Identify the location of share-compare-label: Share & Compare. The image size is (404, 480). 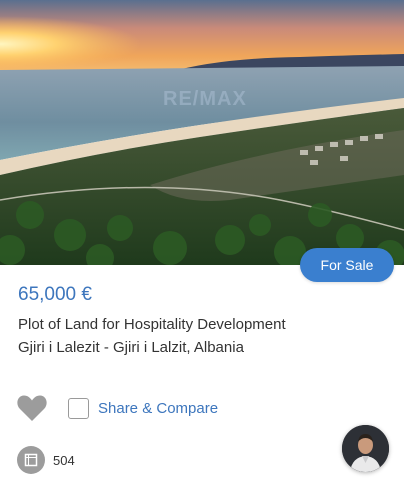
(158, 408).